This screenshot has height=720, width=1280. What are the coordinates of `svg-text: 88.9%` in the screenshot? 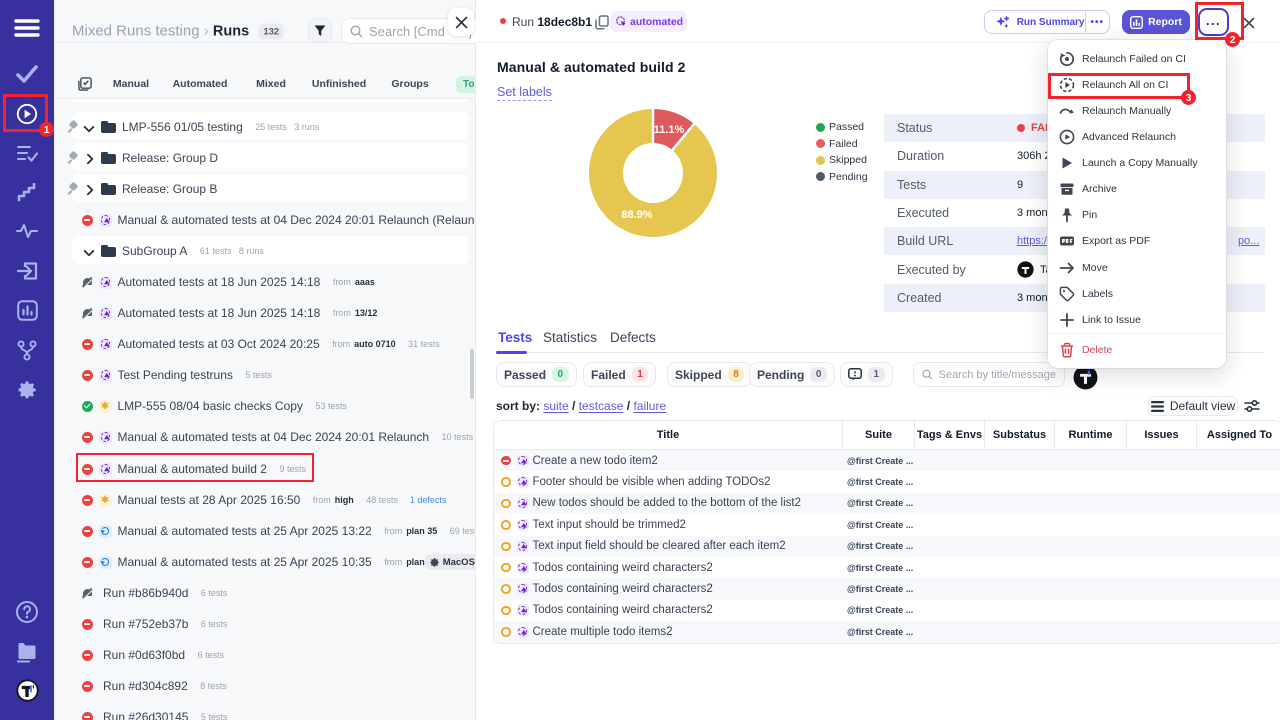 It's located at (636, 215).